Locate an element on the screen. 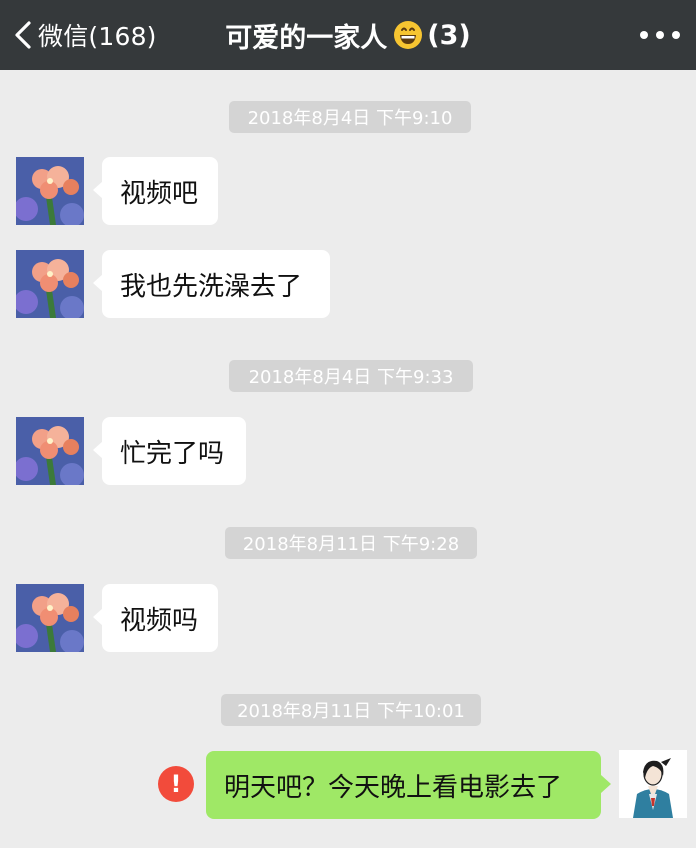 The image size is (696, 848). member-count: (3) is located at coordinates (449, 35).